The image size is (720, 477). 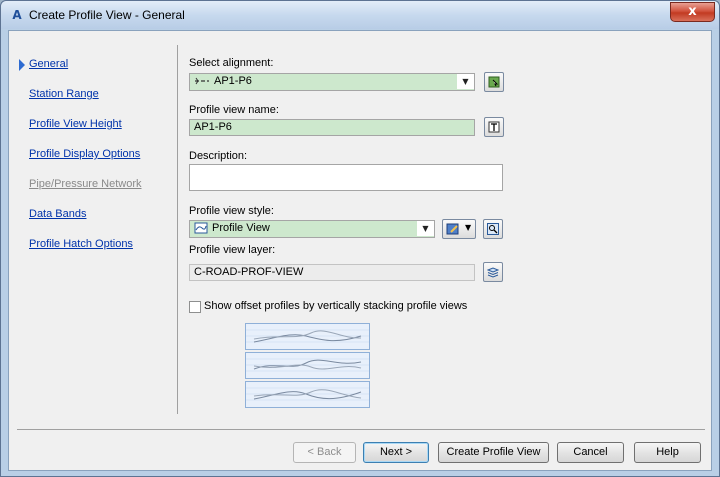 What do you see at coordinates (107, 15) in the screenshot?
I see `window-title: Create Profile View - General` at bounding box center [107, 15].